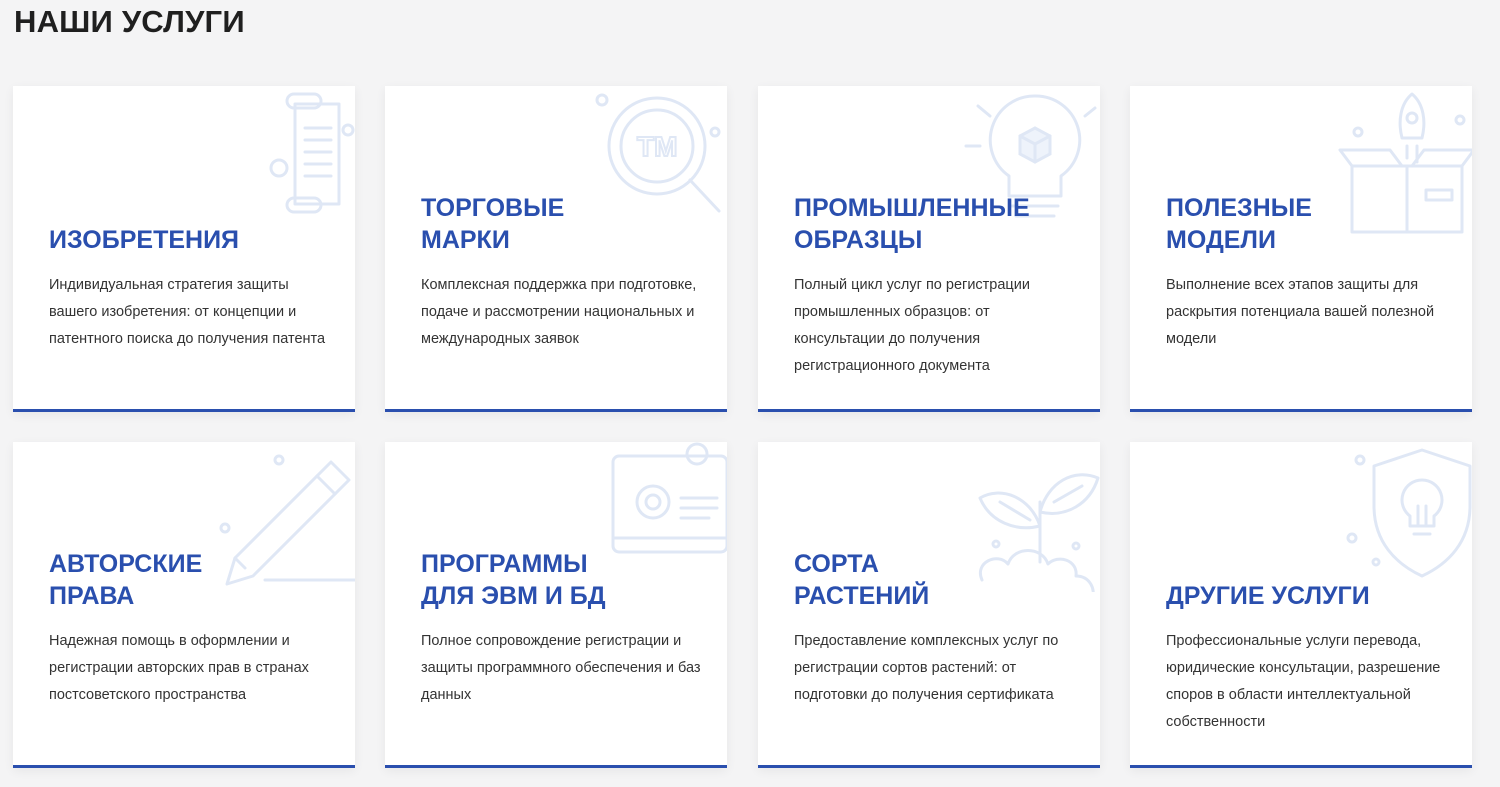  What do you see at coordinates (862, 580) in the screenshot?
I see `service-title: Сорта растений` at bounding box center [862, 580].